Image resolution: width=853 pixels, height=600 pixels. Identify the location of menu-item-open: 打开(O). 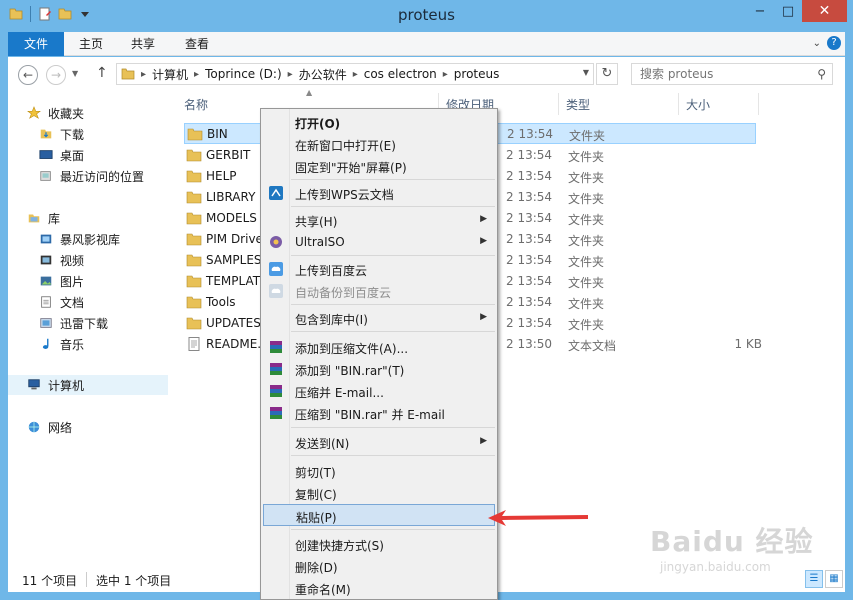
(379, 122).